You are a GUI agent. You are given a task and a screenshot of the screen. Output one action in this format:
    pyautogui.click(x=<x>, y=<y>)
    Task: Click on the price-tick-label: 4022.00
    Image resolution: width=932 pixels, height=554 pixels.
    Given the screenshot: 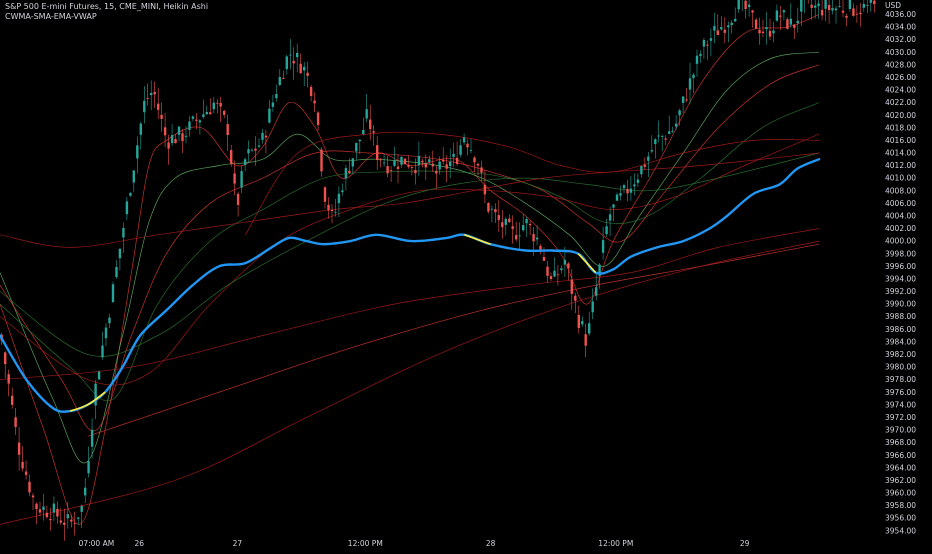 What is the action you would take?
    pyautogui.click(x=900, y=102)
    